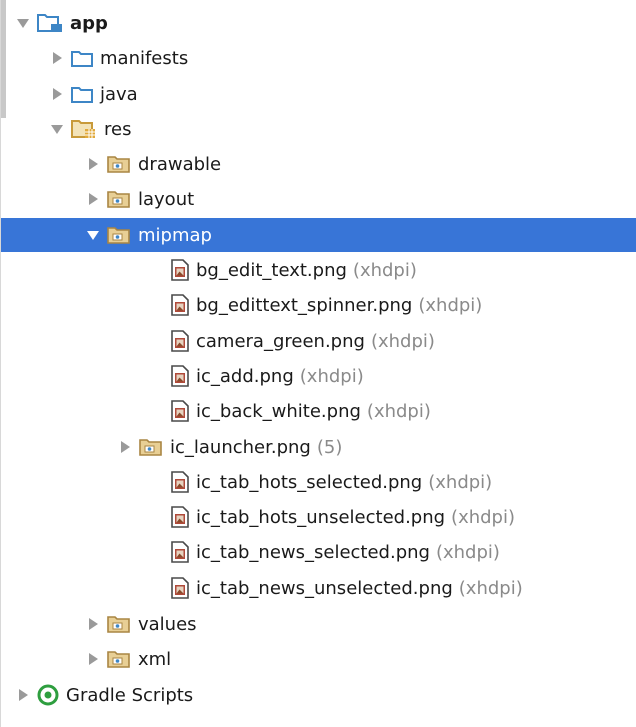  What do you see at coordinates (144, 58) in the screenshot?
I see `tree-row-label: manifests` at bounding box center [144, 58].